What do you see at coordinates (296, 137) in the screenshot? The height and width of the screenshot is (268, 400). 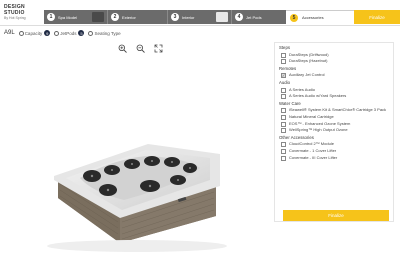 I see `section-other-accessories: Other Accessories` at bounding box center [296, 137].